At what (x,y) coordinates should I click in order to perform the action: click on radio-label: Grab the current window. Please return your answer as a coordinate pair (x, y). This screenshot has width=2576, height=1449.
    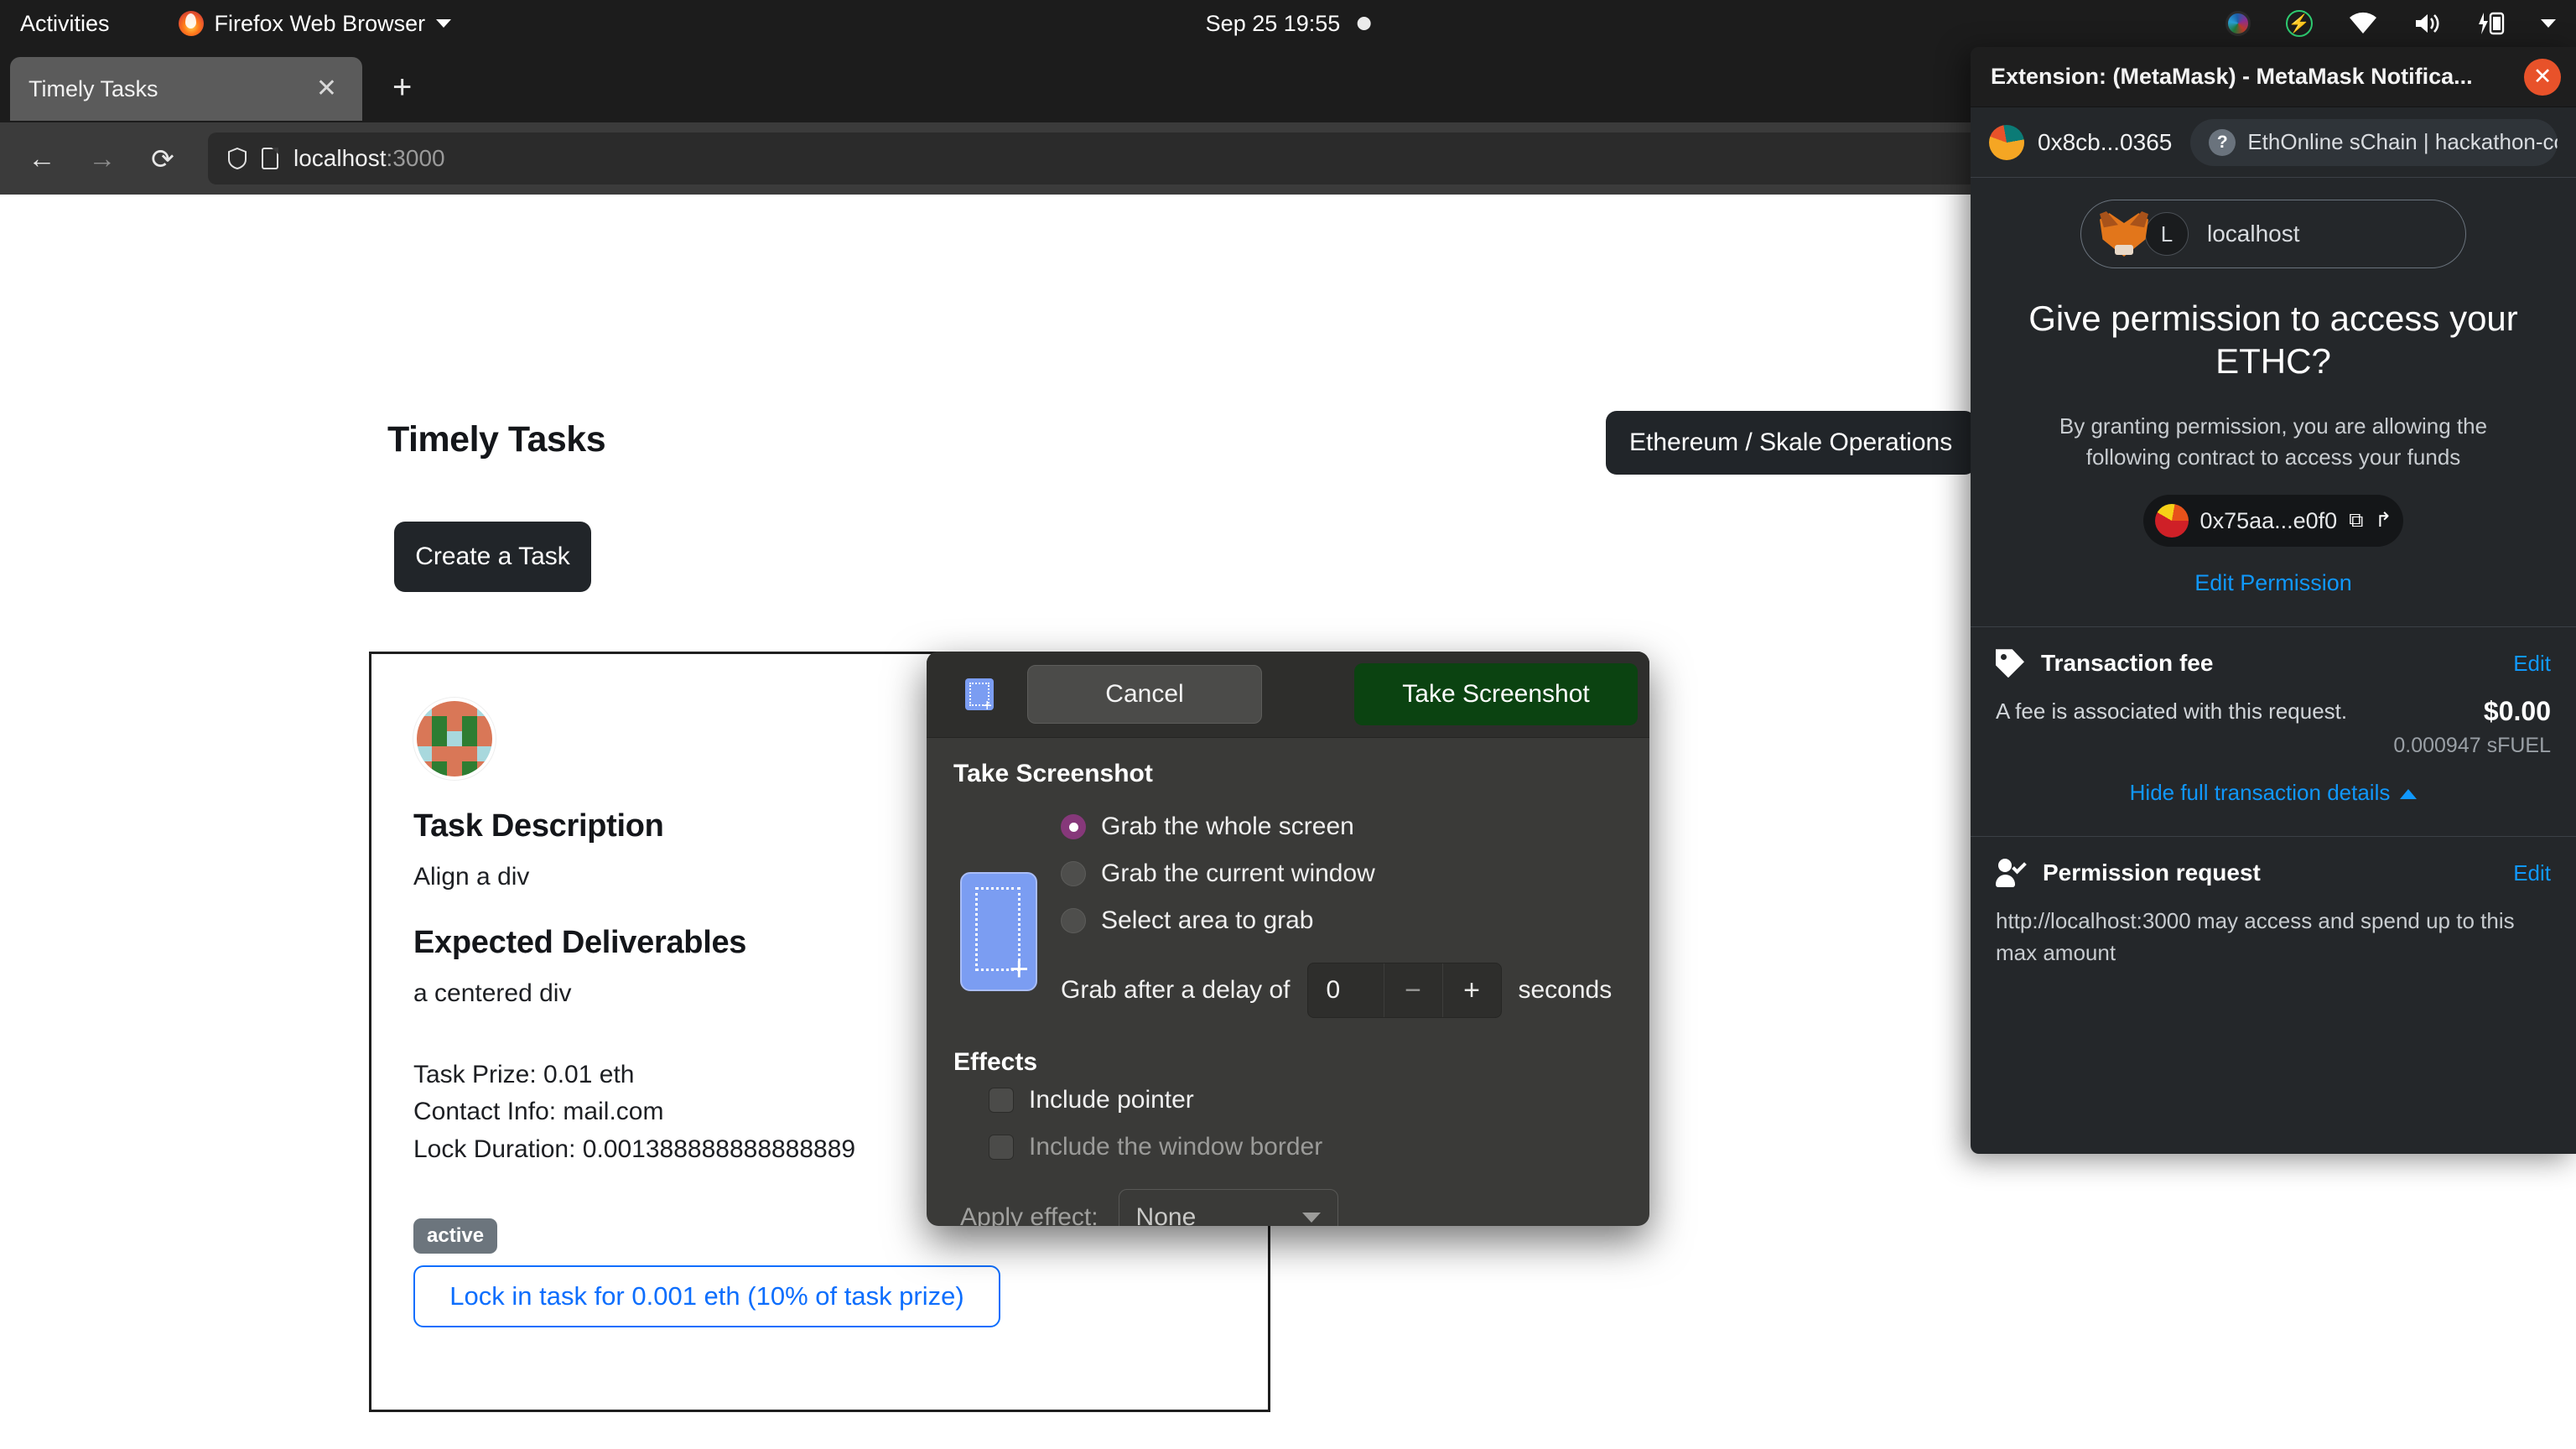
    Looking at the image, I should click on (1238, 873).